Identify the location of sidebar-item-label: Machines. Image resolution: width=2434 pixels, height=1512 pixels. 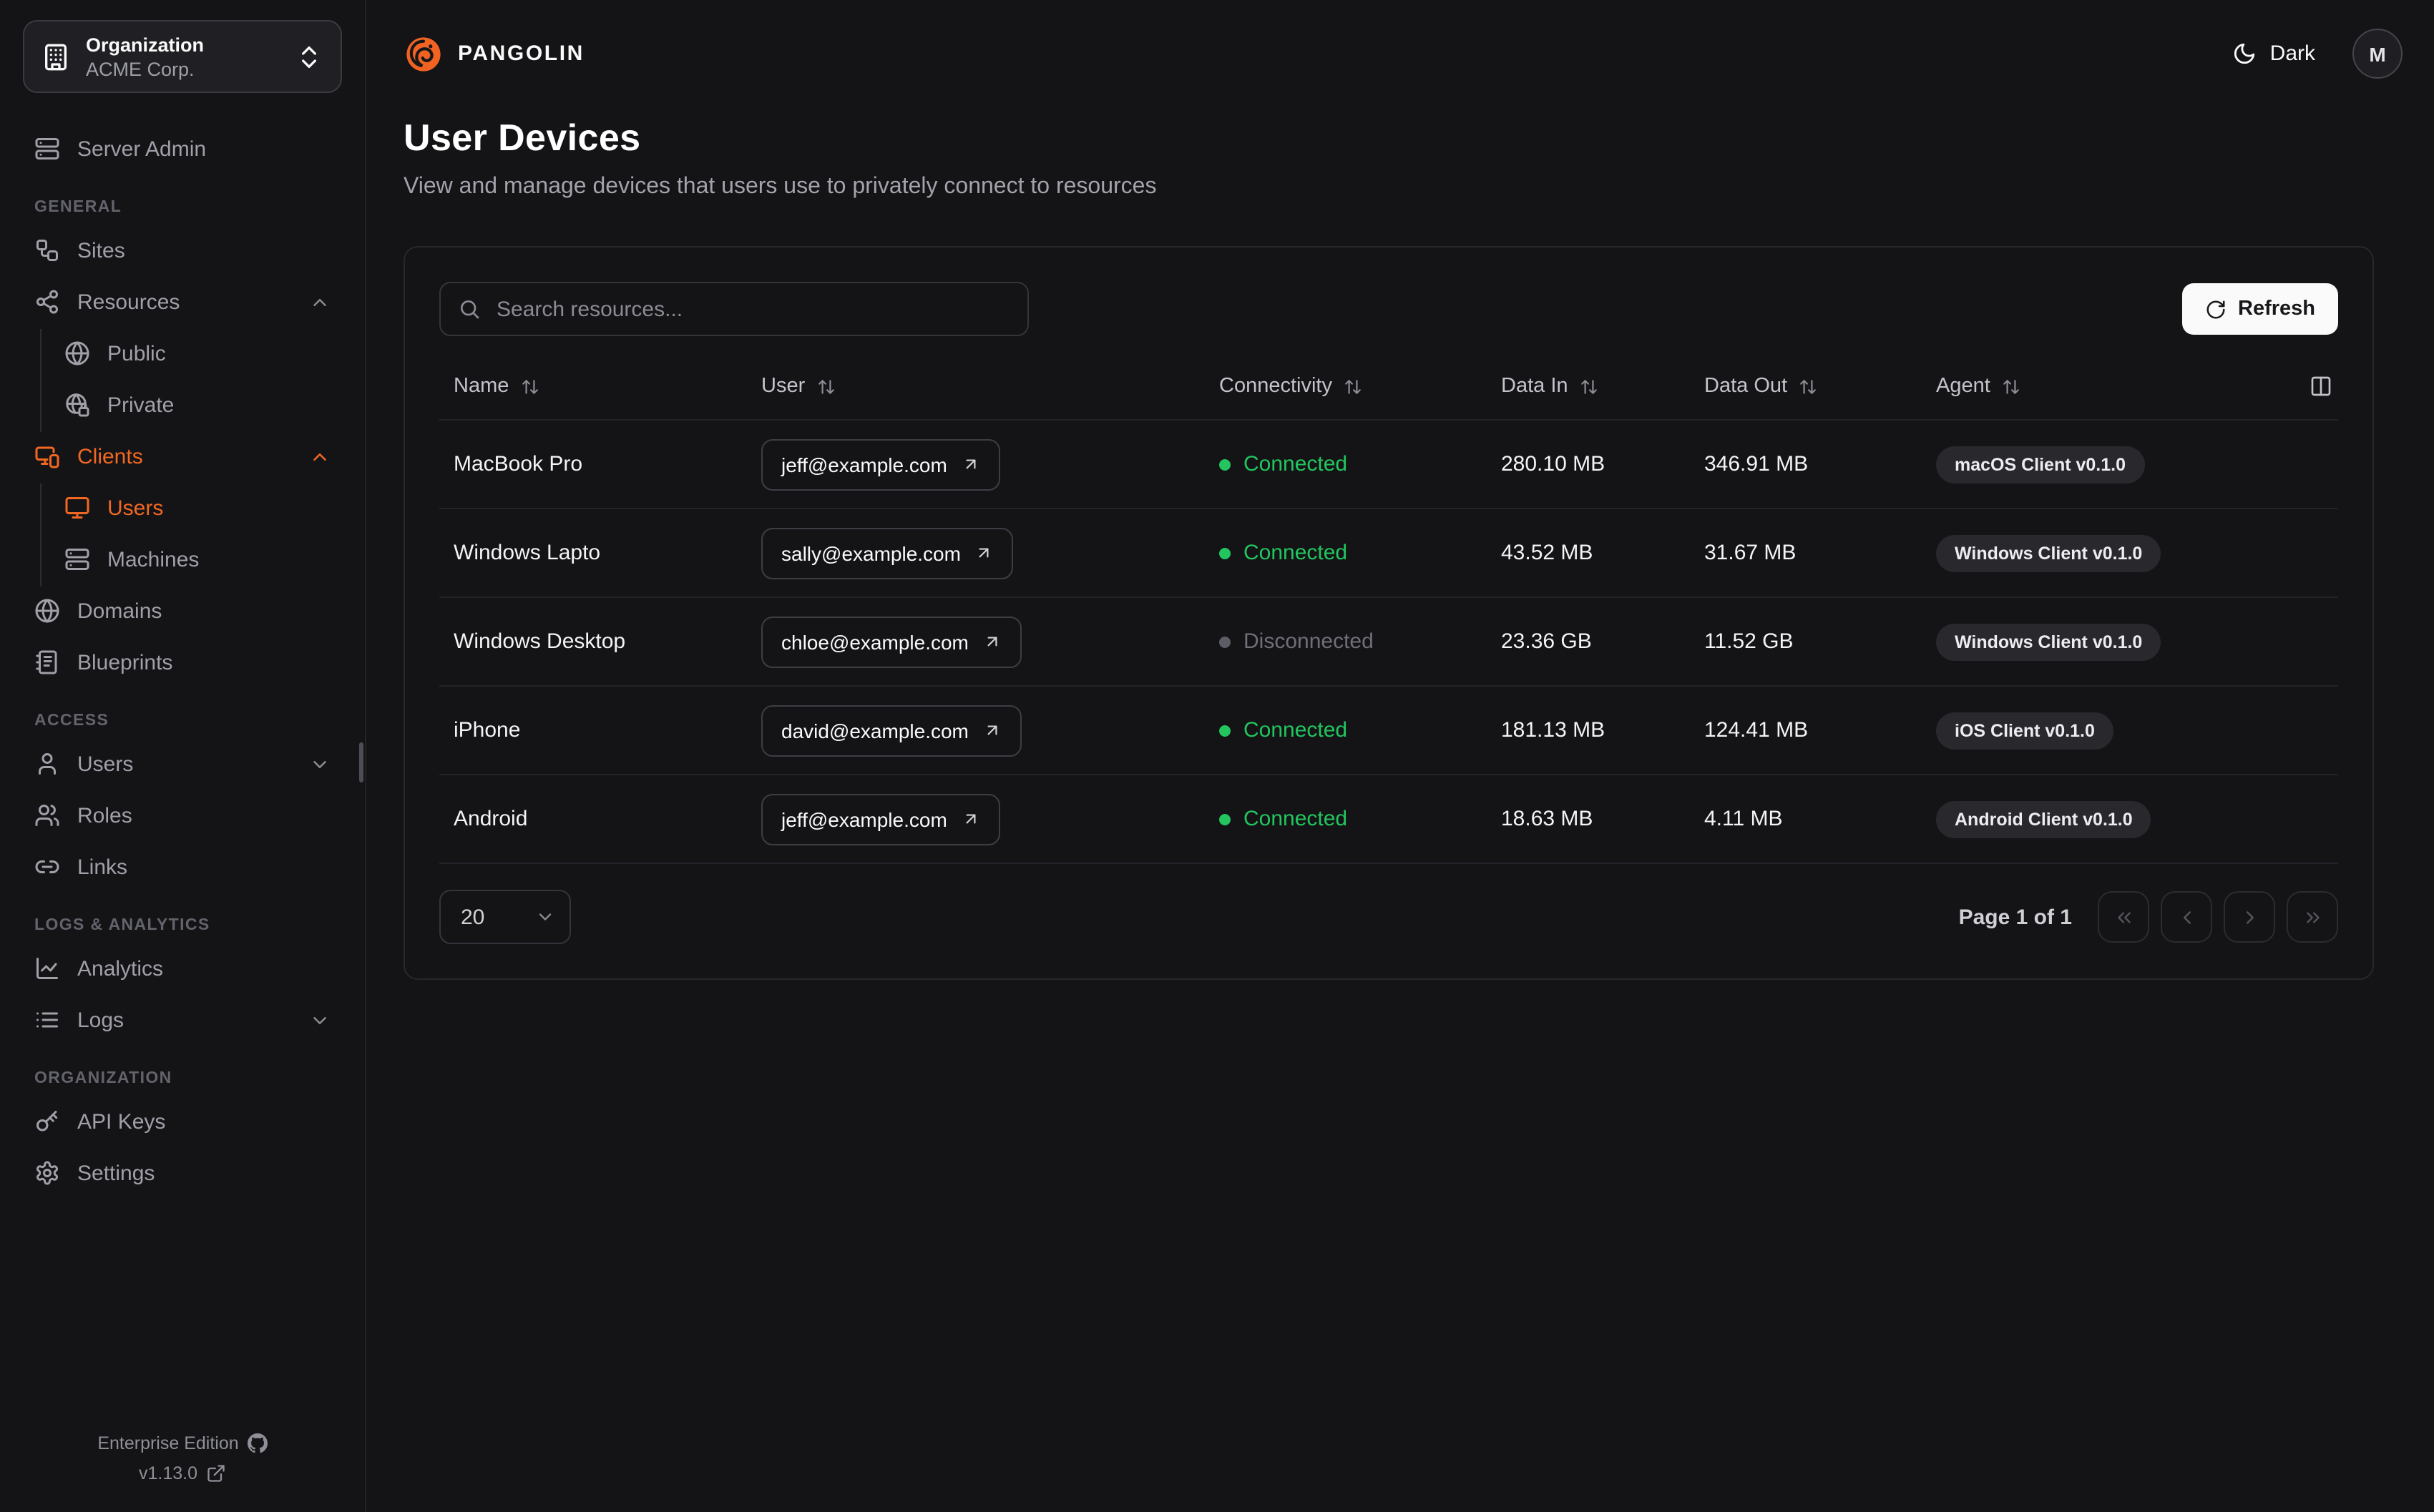
(153, 559).